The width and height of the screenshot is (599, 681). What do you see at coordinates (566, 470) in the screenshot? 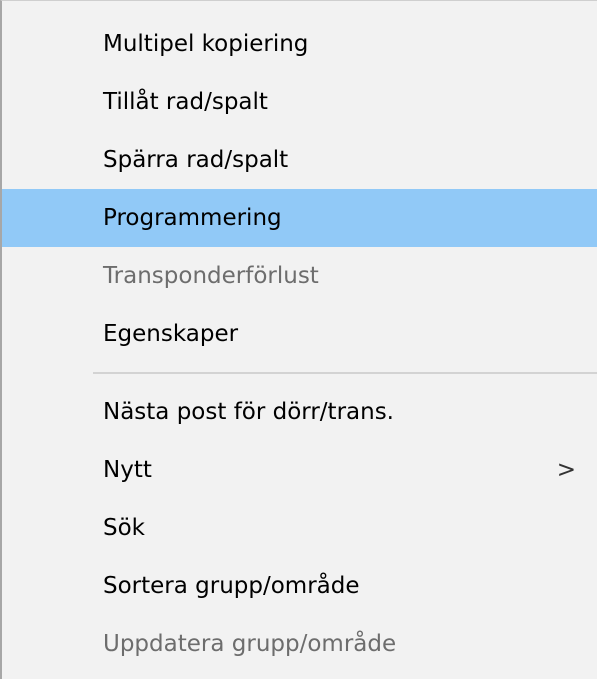
I see `chevron-right-icon: >` at bounding box center [566, 470].